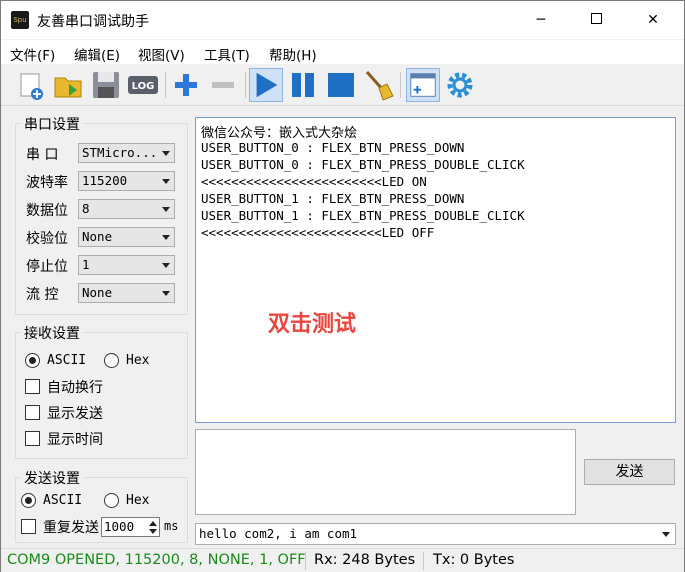 This screenshot has height=572, width=685. I want to click on show-time-checkbox, so click(32, 438).